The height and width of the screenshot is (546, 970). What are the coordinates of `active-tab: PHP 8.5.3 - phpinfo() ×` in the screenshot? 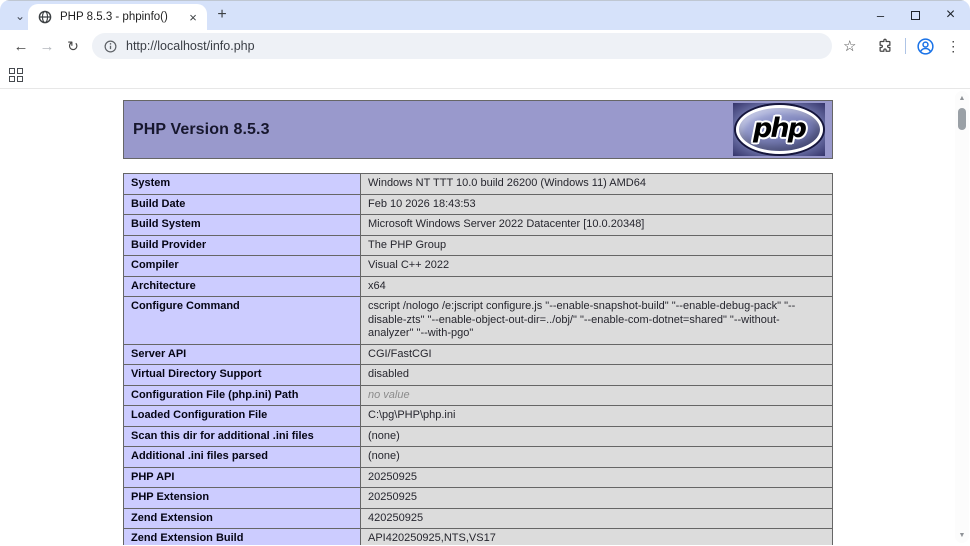 It's located at (117, 17).